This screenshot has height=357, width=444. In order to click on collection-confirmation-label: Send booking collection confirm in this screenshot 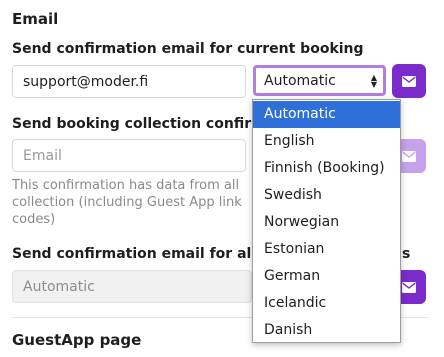, I will do `click(132, 124)`.